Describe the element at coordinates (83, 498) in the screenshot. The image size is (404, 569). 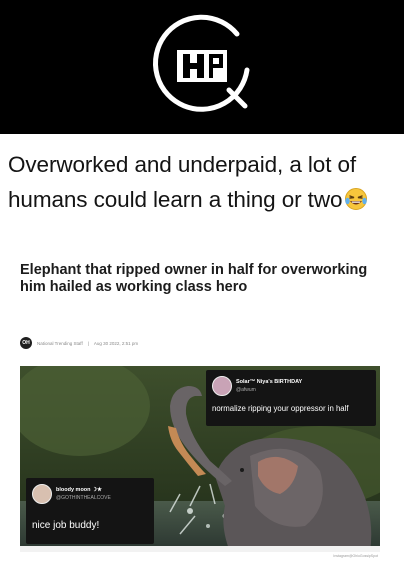
I see `reply-bottom-handle: @GOTHINTHEALCOVE` at that location.